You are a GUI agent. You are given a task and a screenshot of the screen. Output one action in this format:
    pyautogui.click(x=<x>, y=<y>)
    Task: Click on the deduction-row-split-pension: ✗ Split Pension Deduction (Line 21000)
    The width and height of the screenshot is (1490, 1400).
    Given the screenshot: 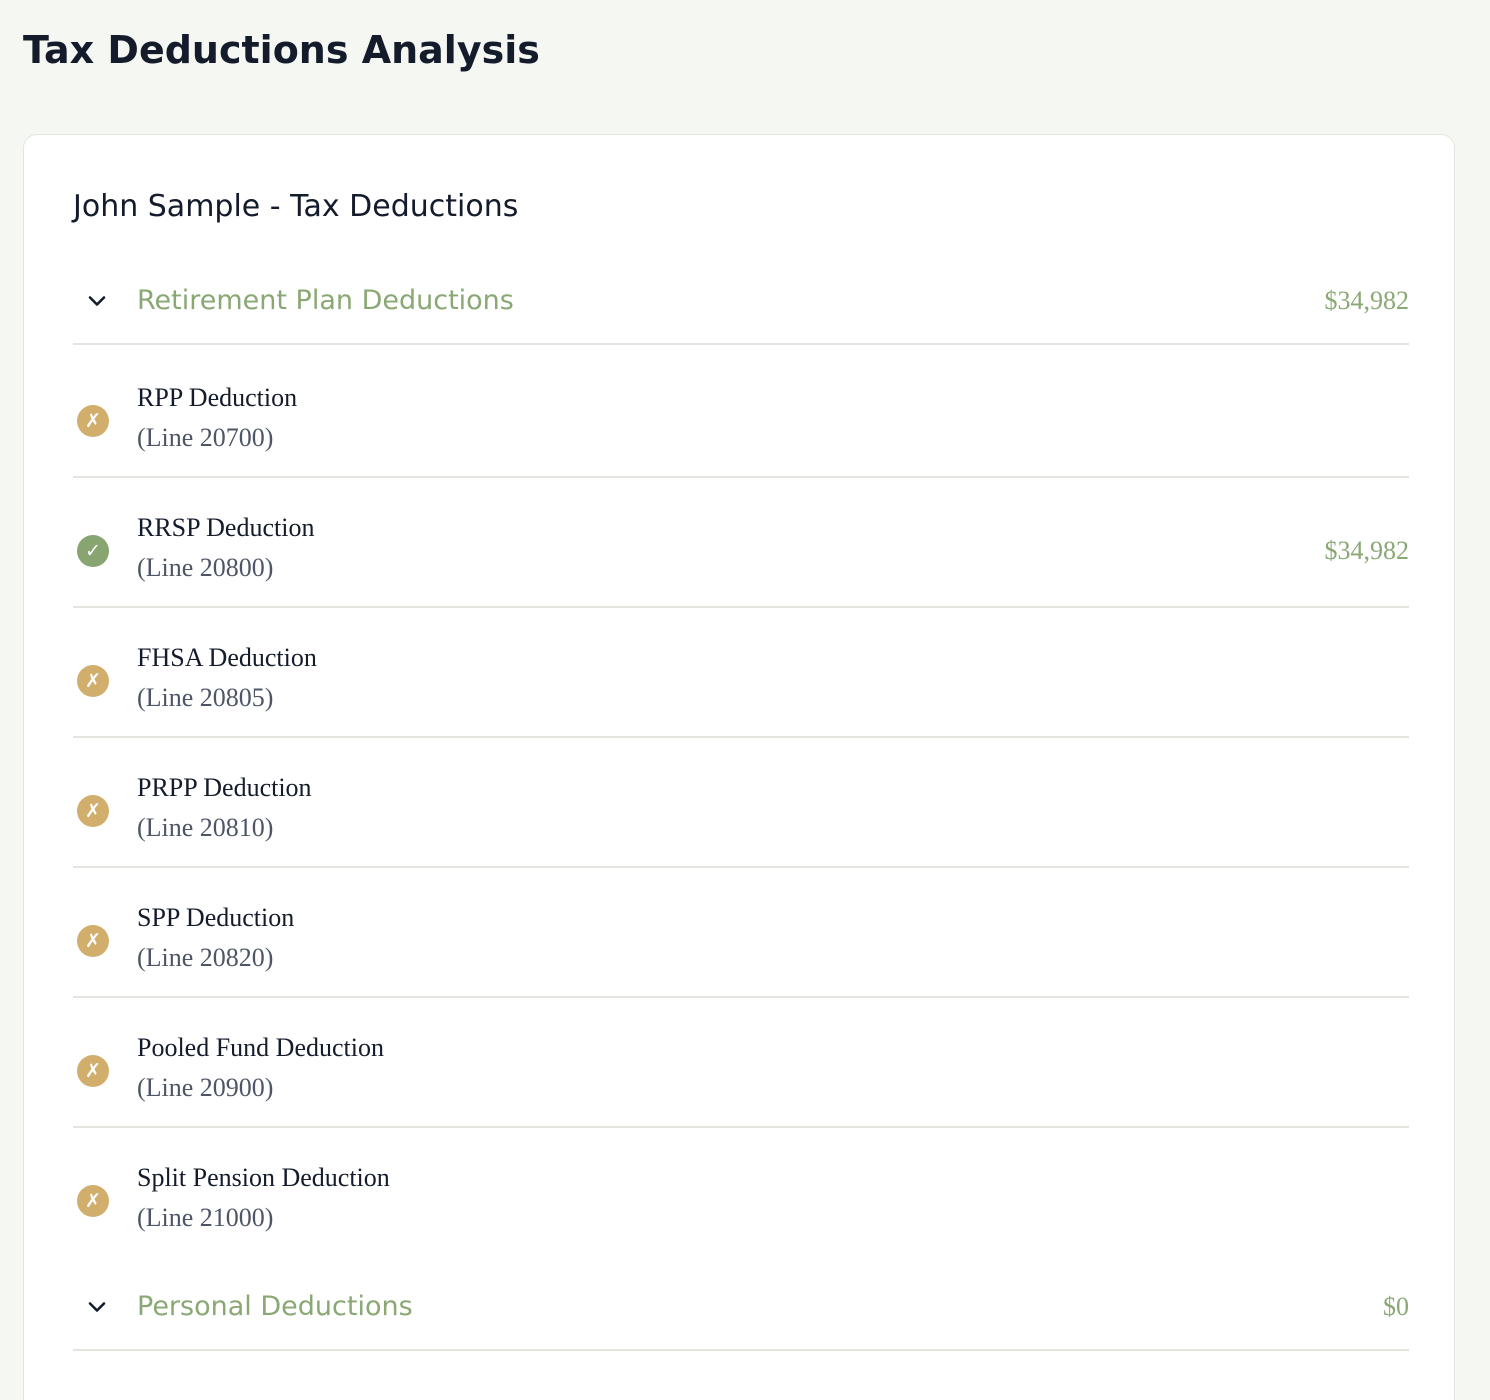 What is the action you would take?
    pyautogui.click(x=741, y=1193)
    